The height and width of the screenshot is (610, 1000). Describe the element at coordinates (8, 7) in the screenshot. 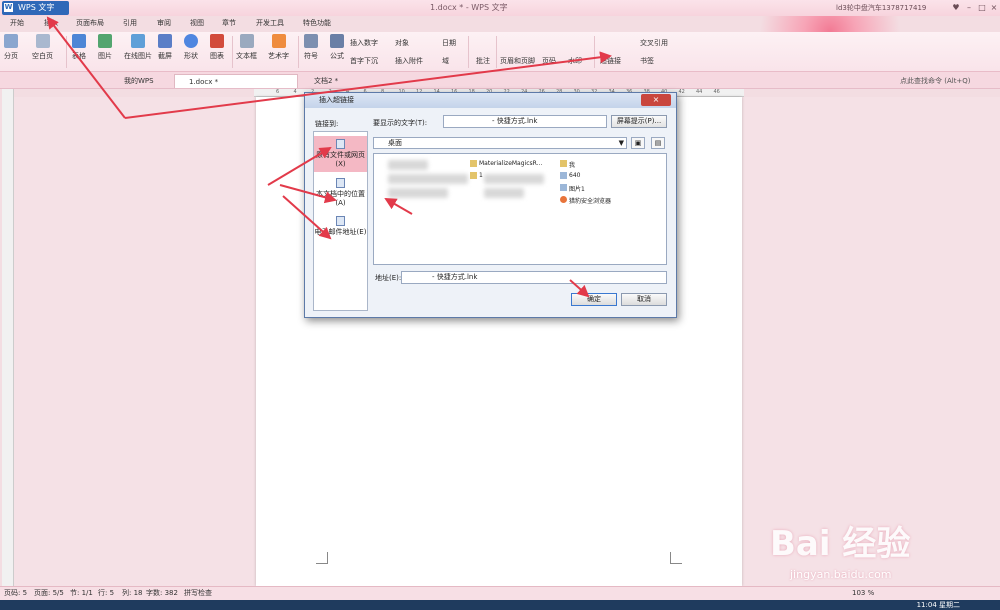

I see `wps-logo-icon: W` at that location.